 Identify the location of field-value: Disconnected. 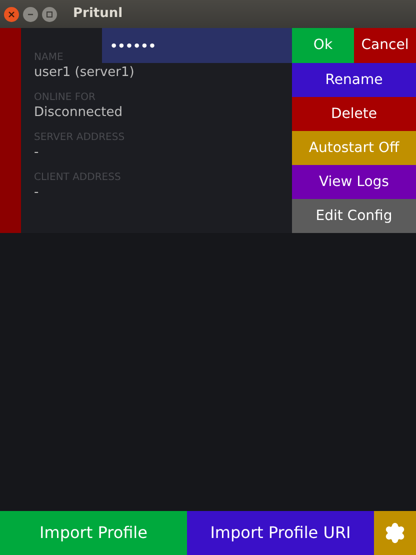
(79, 113).